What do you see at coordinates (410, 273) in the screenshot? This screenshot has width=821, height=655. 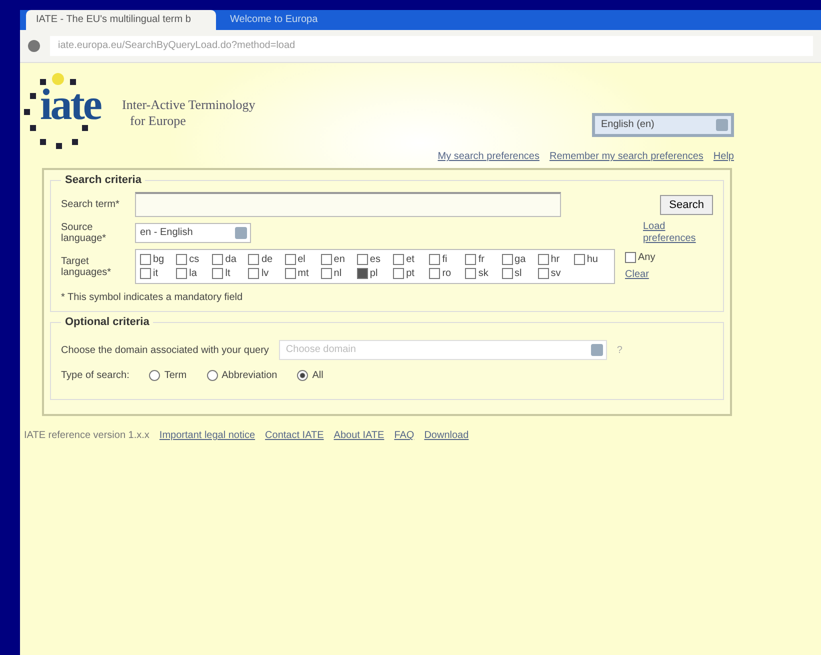 I see `language-code: pt` at bounding box center [410, 273].